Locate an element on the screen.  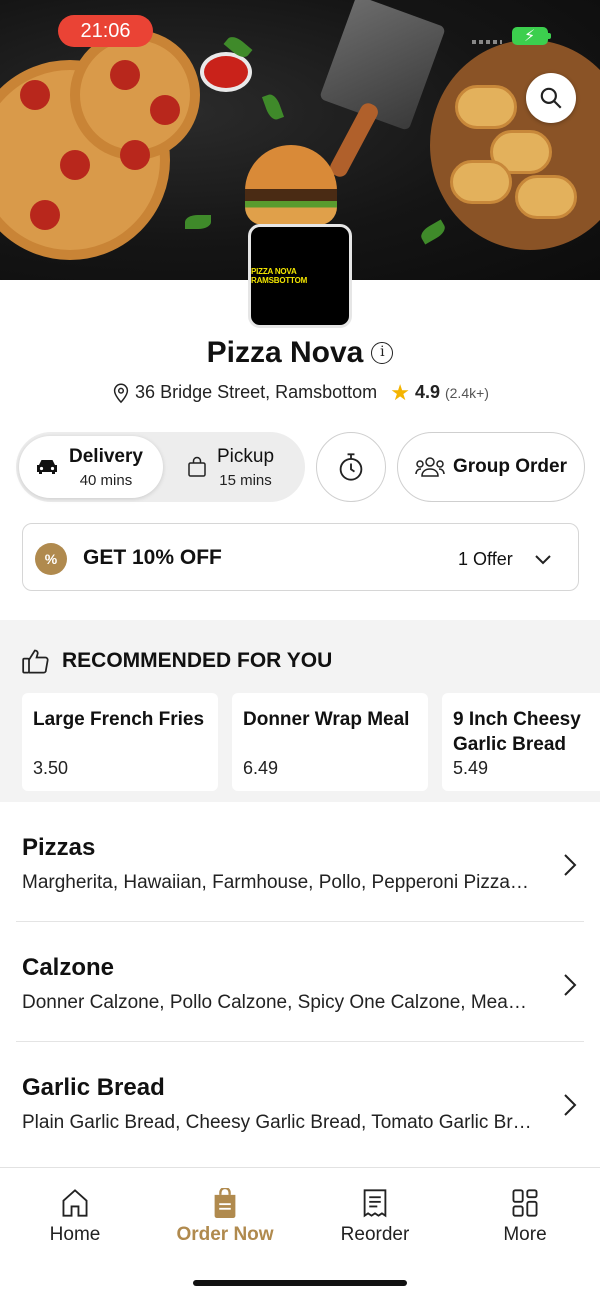
delivery-option: Delivery 40 mins is located at coordinates (91, 467).